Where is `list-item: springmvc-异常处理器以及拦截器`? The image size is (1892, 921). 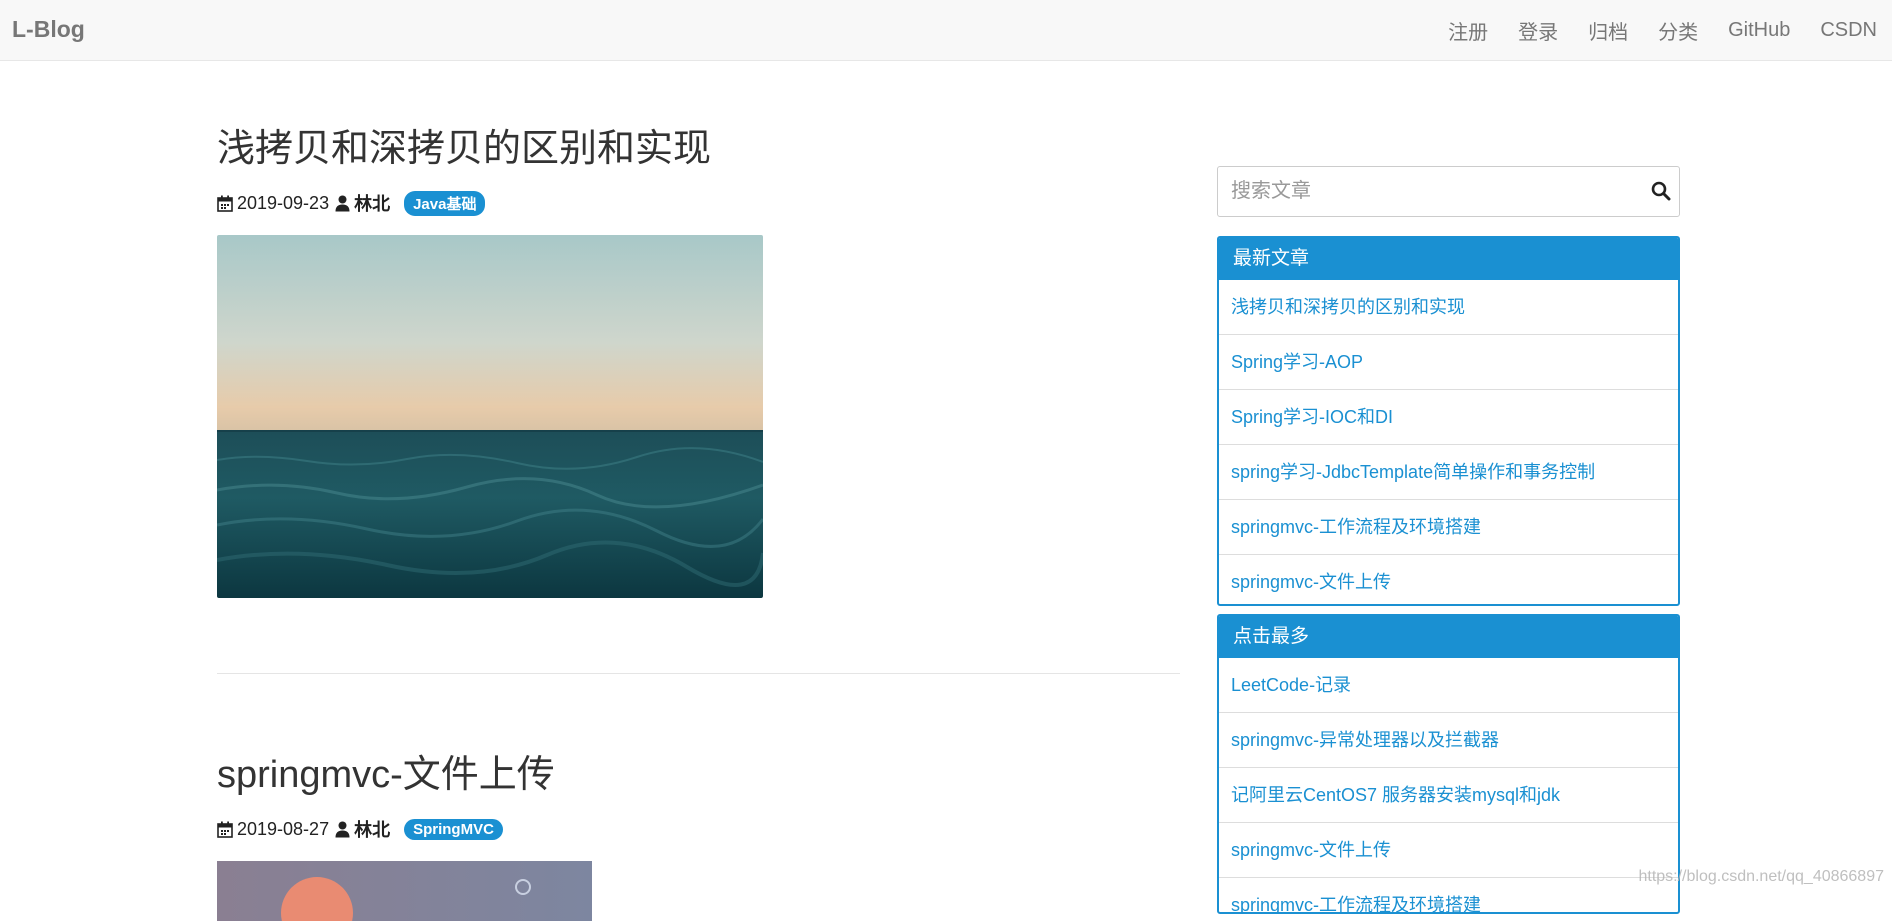
list-item: springmvc-异常处理器以及拦截器 is located at coordinates (1448, 739).